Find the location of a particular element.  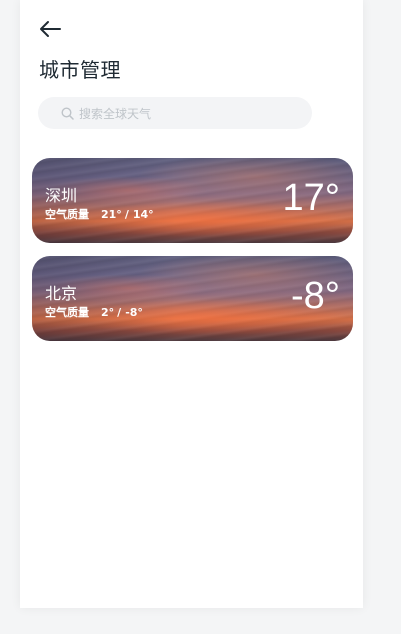

current-temperature: -8° is located at coordinates (315, 296).